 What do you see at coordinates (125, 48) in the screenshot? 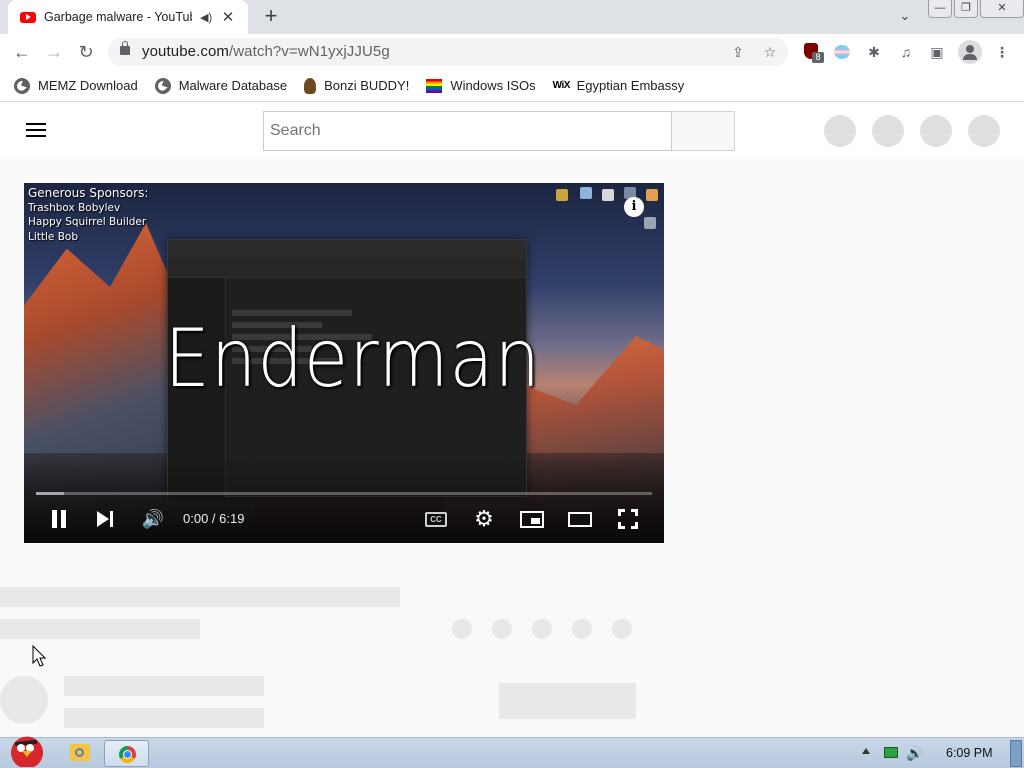
I see `lock-icon` at bounding box center [125, 48].